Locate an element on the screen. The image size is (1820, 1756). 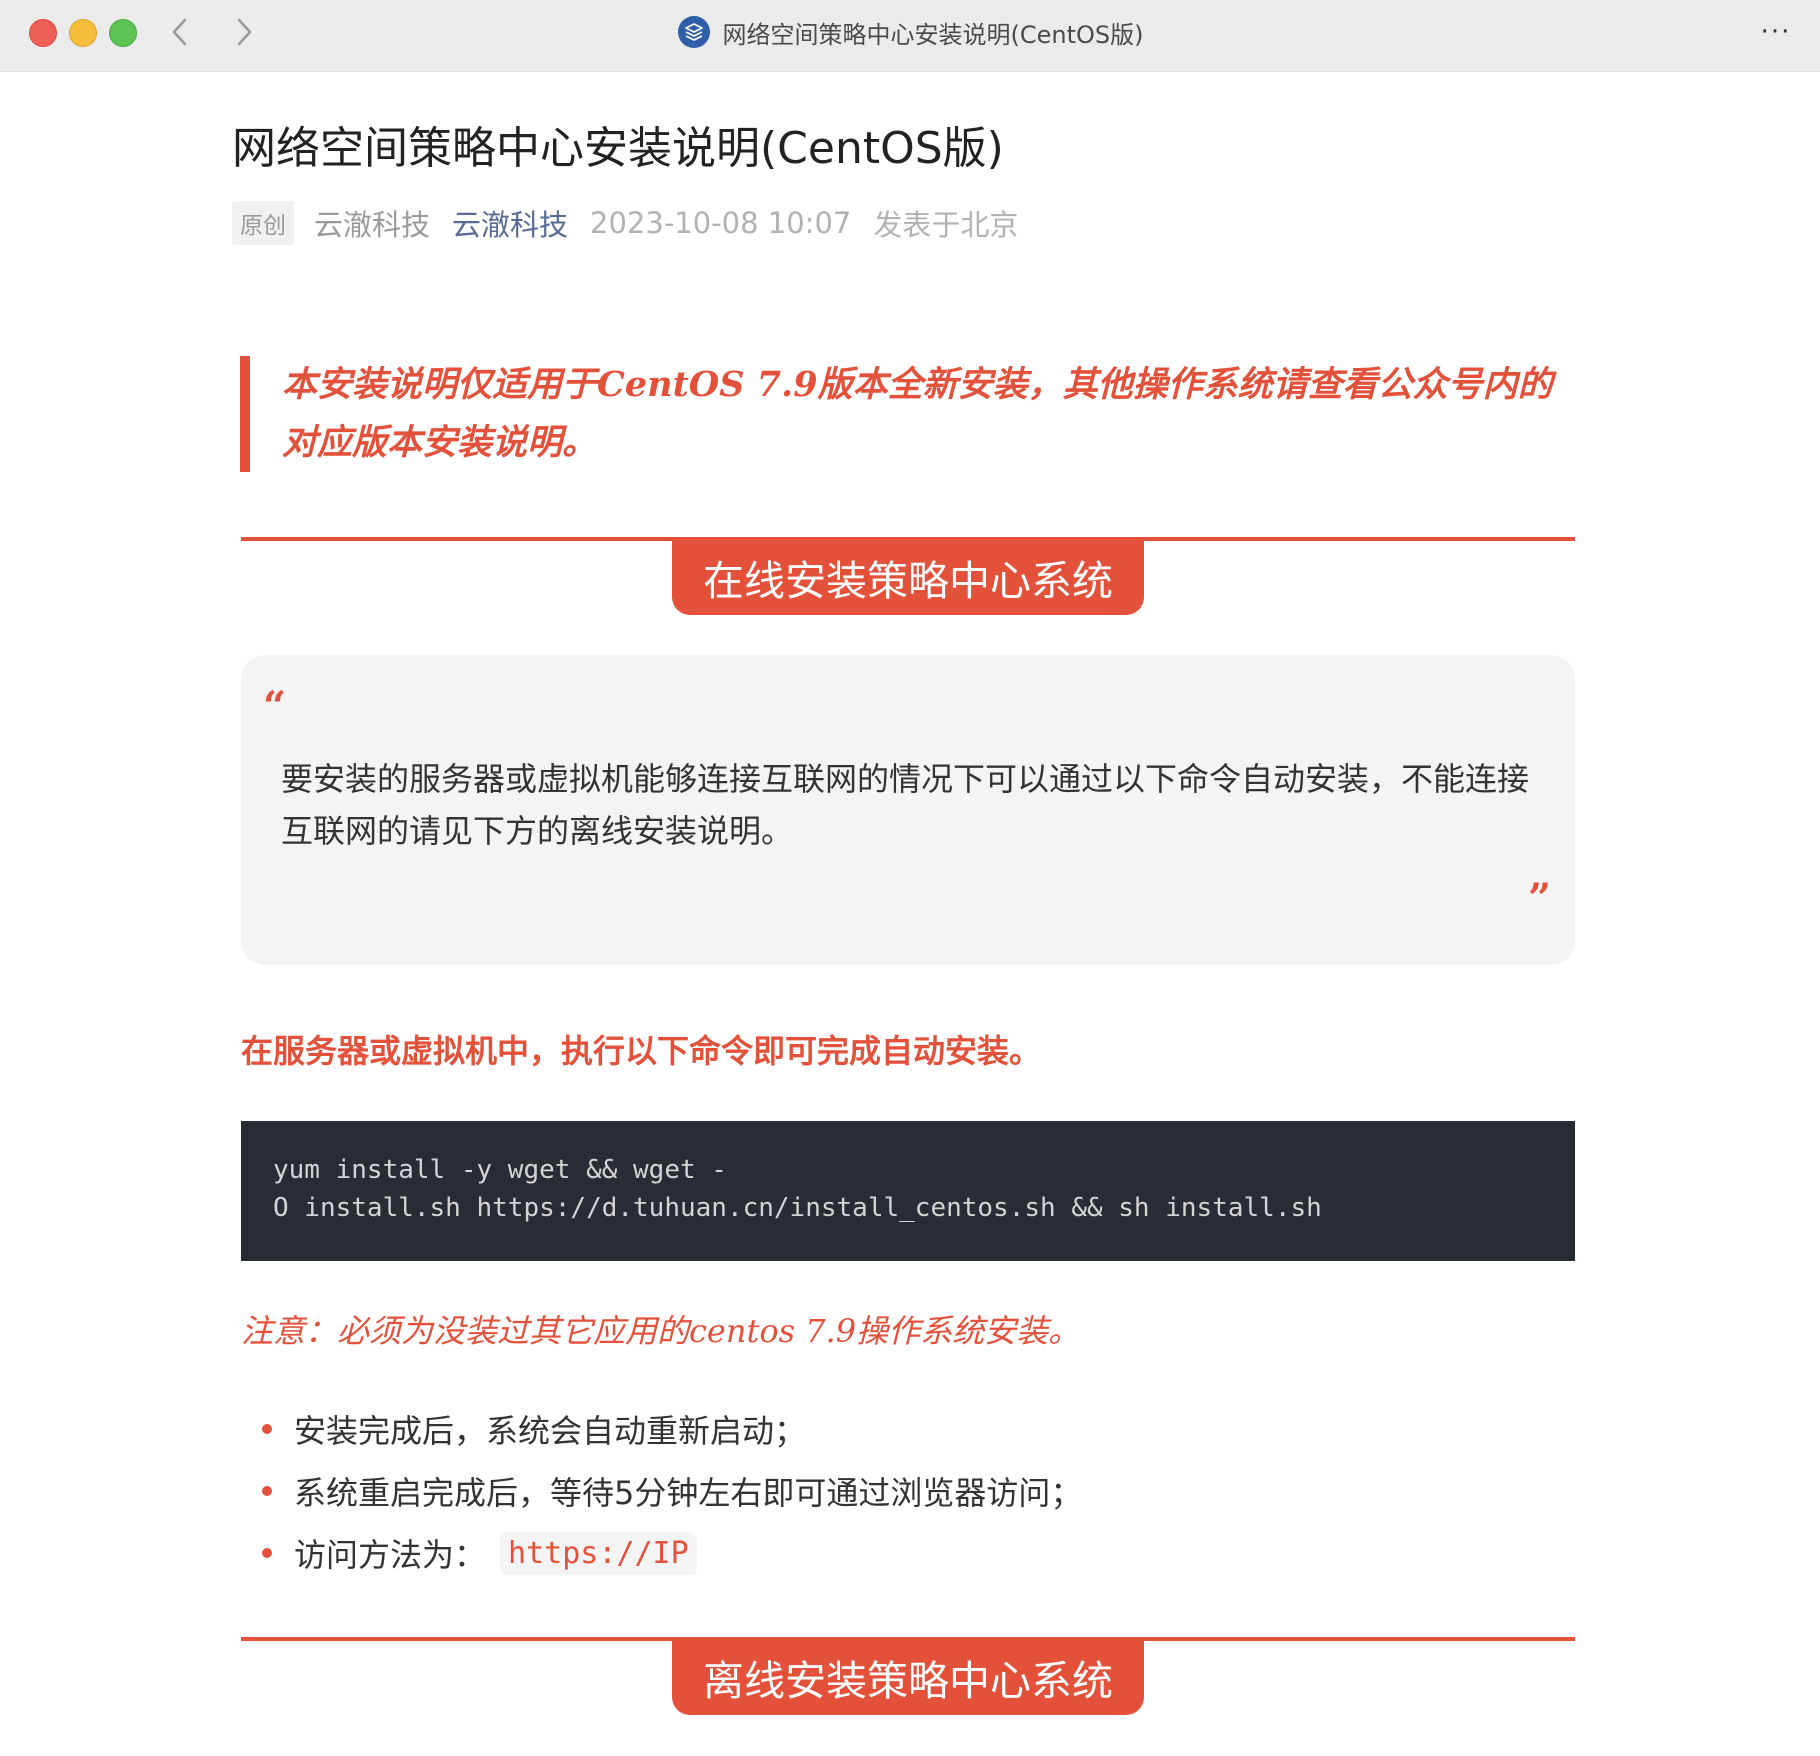
list-item: 安装完成后，系统会自动重新启动； is located at coordinates (672, 1429).